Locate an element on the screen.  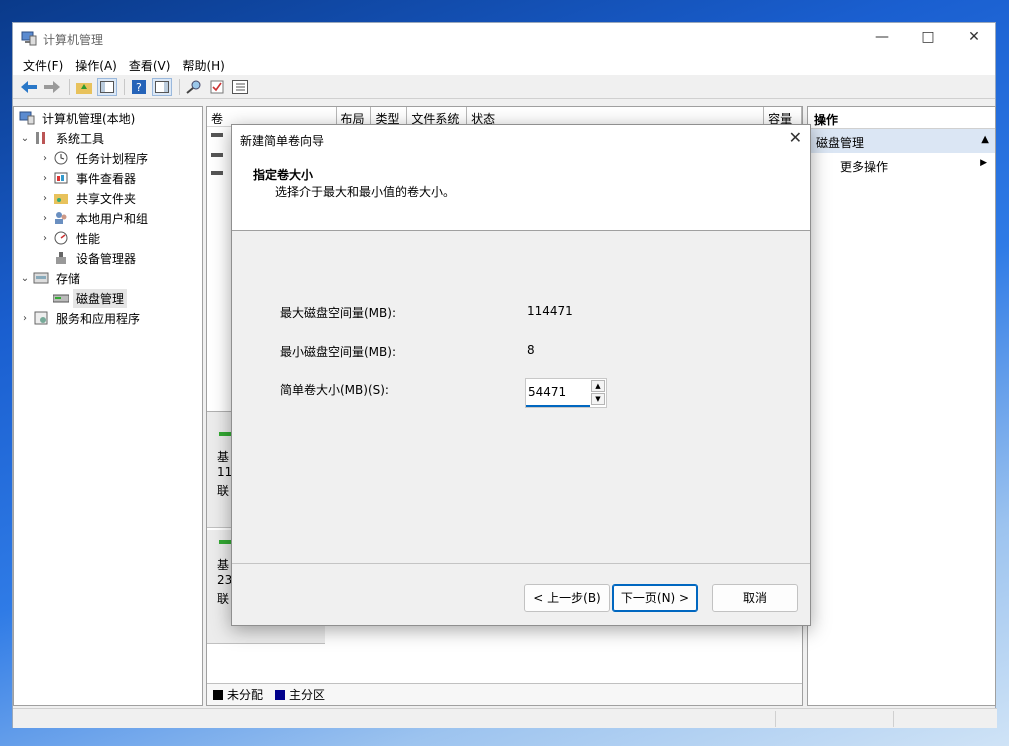
menu-bar: 文件(F) 操作(A) 查看(V) 帮助(H) is located at coordinates (504, 64).